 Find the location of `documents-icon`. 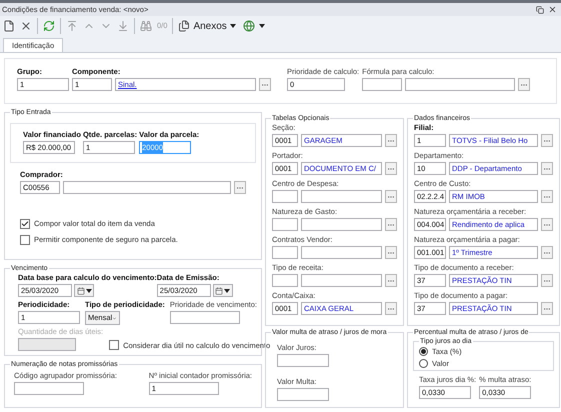

documents-icon is located at coordinates (184, 26).